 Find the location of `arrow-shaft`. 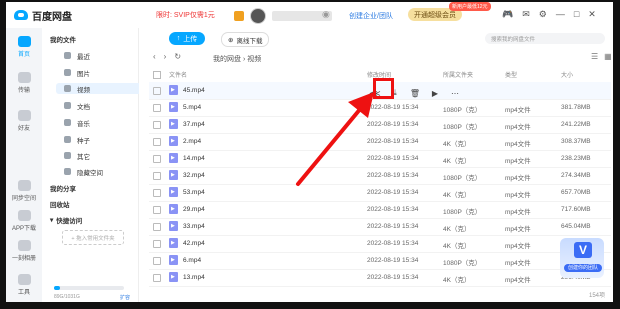

arrow-shaft is located at coordinates (332, 143).